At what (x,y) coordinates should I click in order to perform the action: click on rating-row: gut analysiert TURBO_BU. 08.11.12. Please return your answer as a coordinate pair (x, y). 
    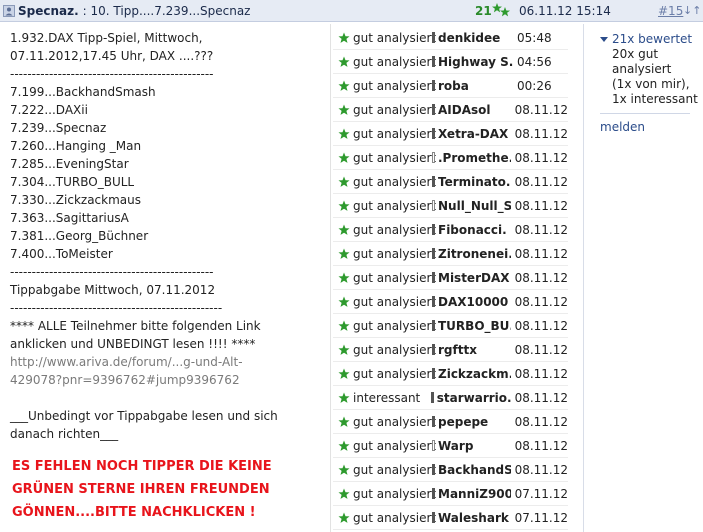
    Looking at the image, I should click on (450, 326).